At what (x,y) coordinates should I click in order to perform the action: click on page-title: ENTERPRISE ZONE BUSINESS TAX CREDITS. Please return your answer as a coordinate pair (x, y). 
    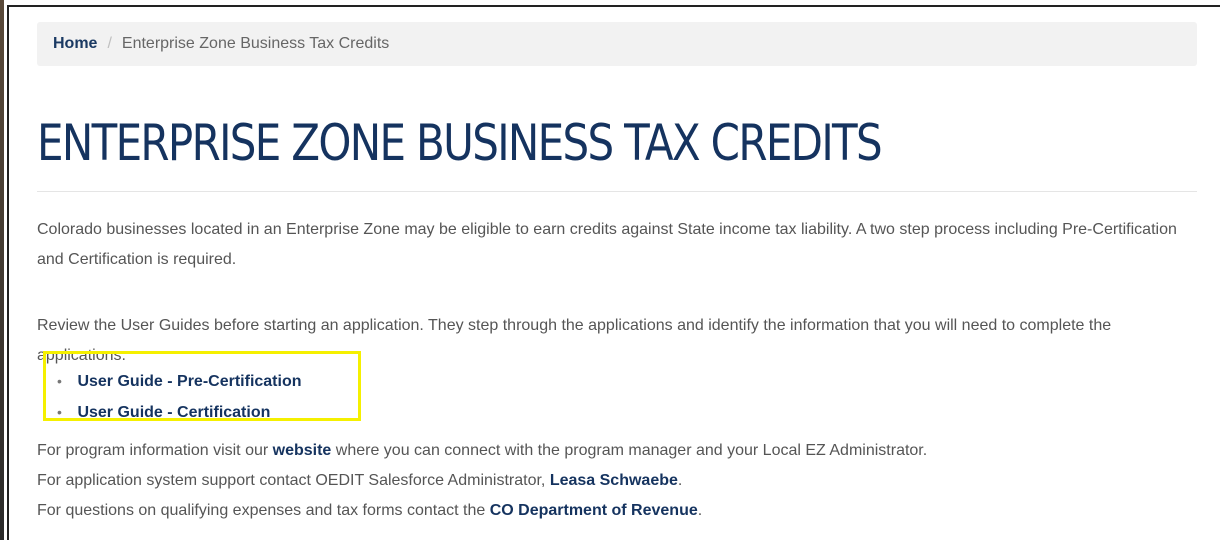
    Looking at the image, I should click on (460, 143).